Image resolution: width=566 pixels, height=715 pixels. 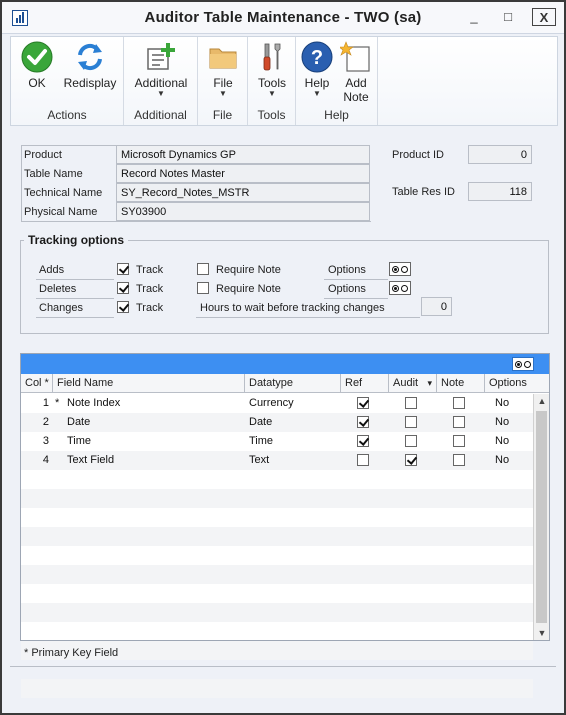 What do you see at coordinates (261, 422) in the screenshot?
I see `row-datatype: Date` at bounding box center [261, 422].